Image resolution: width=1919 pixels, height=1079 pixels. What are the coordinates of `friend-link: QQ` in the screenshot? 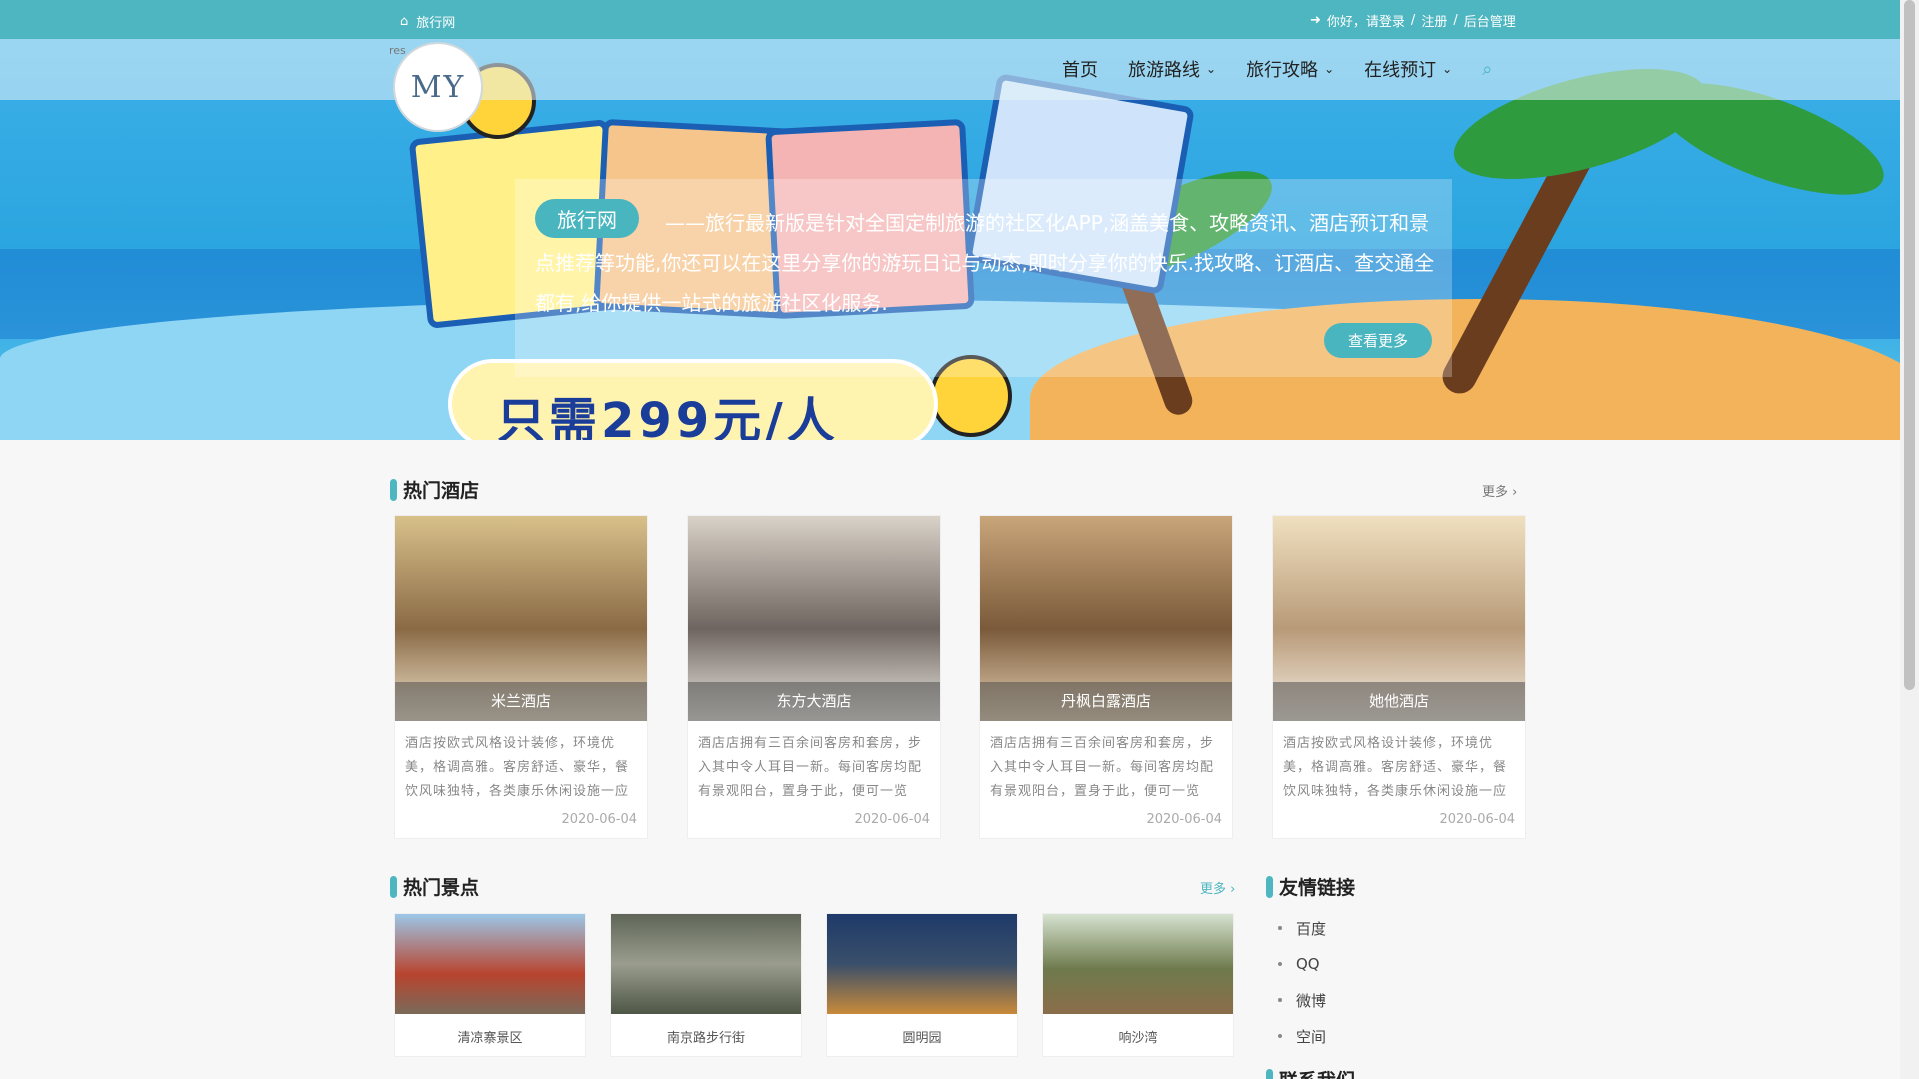 It's located at (1302, 964).